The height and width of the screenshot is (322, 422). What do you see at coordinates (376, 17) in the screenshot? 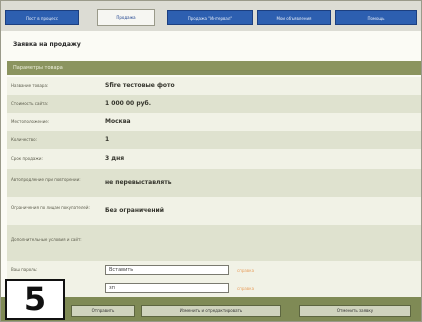
I see `tab-help: Помощь` at bounding box center [376, 17].